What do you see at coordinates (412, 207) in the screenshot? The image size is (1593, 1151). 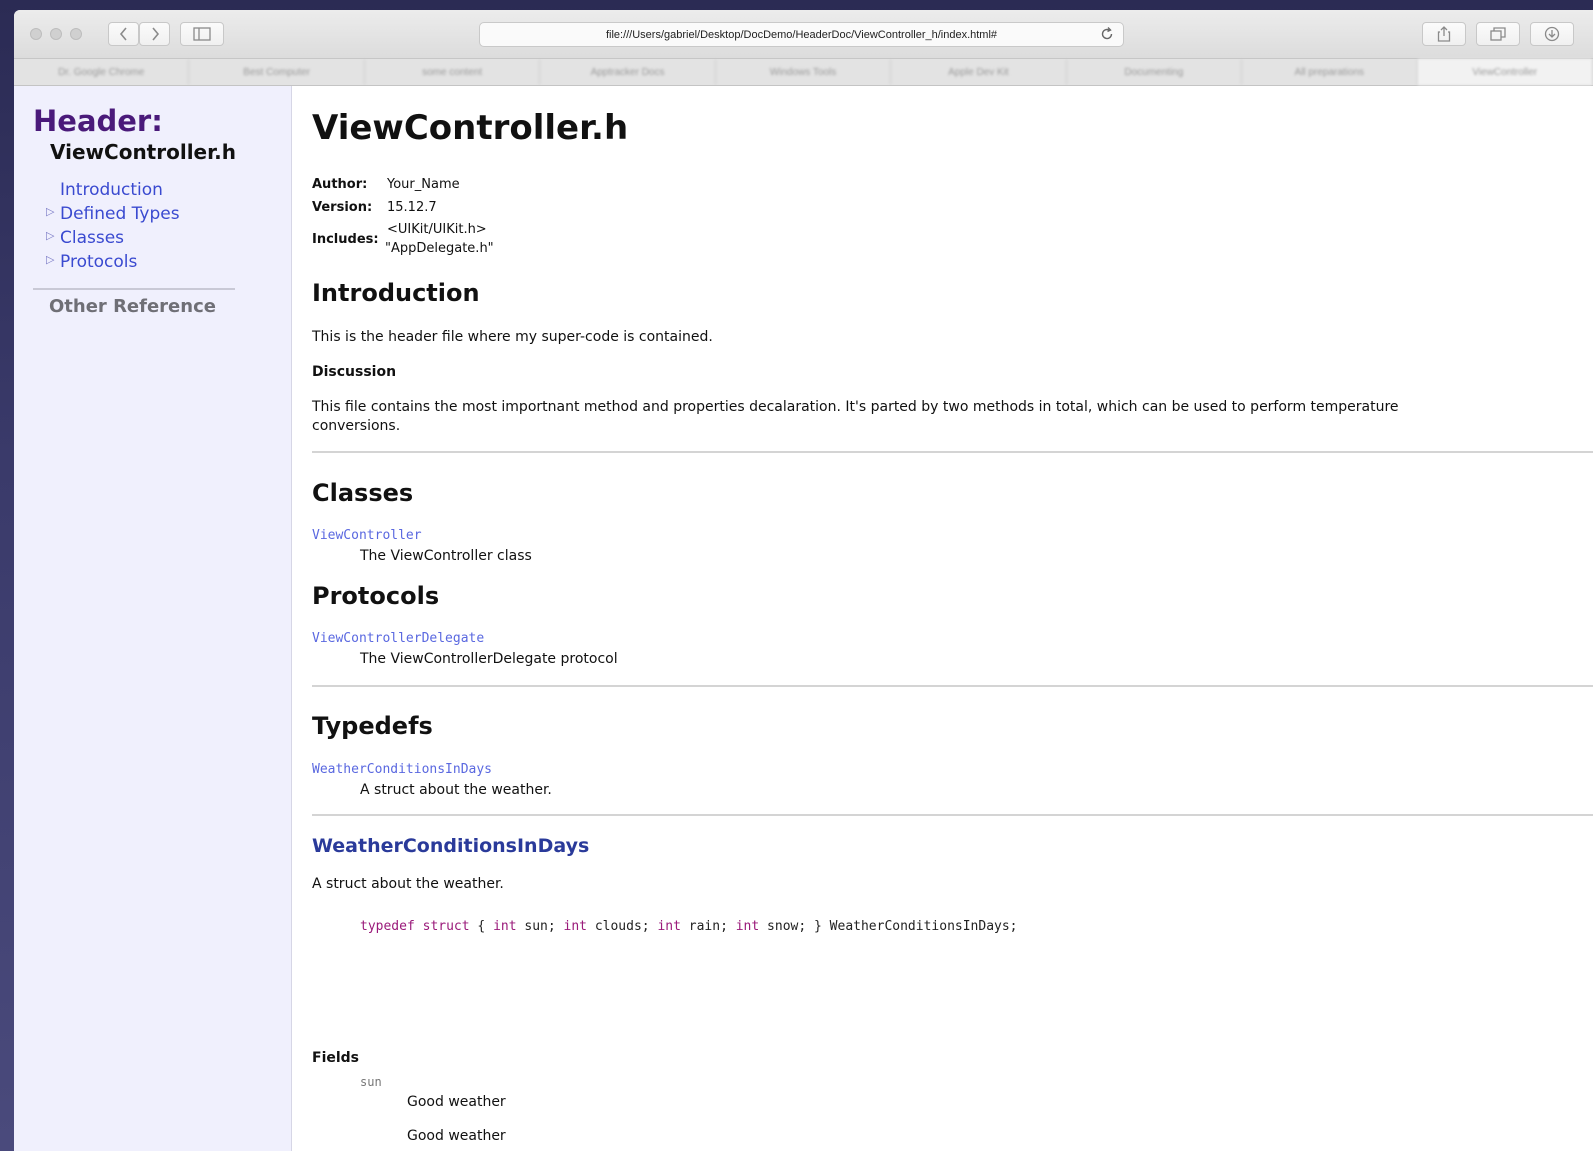 I see `version-value: 15.12.7` at bounding box center [412, 207].